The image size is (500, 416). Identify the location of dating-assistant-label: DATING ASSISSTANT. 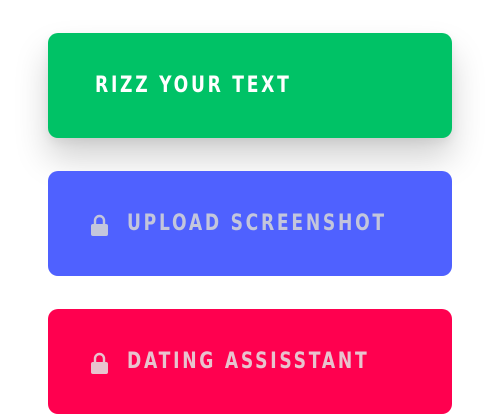
(248, 361).